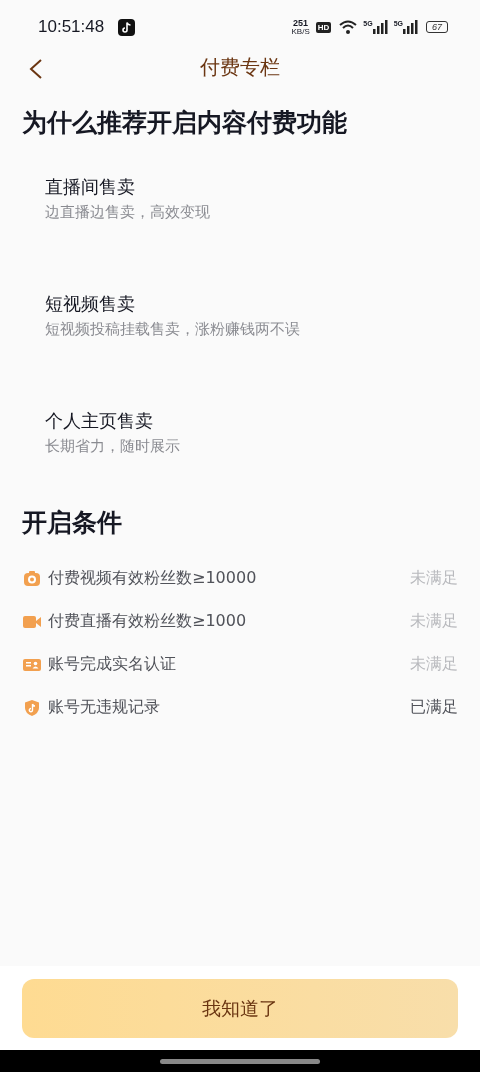  Describe the element at coordinates (148, 621) in the screenshot. I see `condition-label: 付费直播有效粉丝数≥1000` at that location.